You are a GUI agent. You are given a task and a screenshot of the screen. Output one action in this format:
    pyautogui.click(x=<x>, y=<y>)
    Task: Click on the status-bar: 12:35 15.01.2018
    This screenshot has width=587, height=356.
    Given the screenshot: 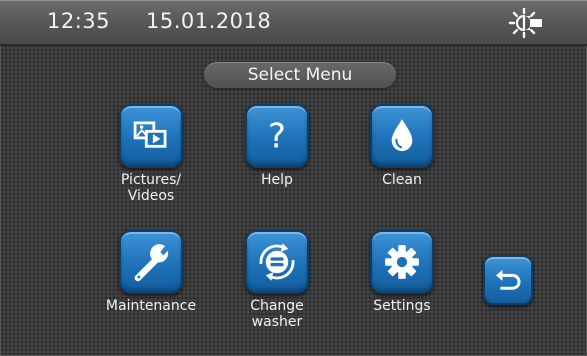 What is the action you would take?
    pyautogui.click(x=293, y=23)
    